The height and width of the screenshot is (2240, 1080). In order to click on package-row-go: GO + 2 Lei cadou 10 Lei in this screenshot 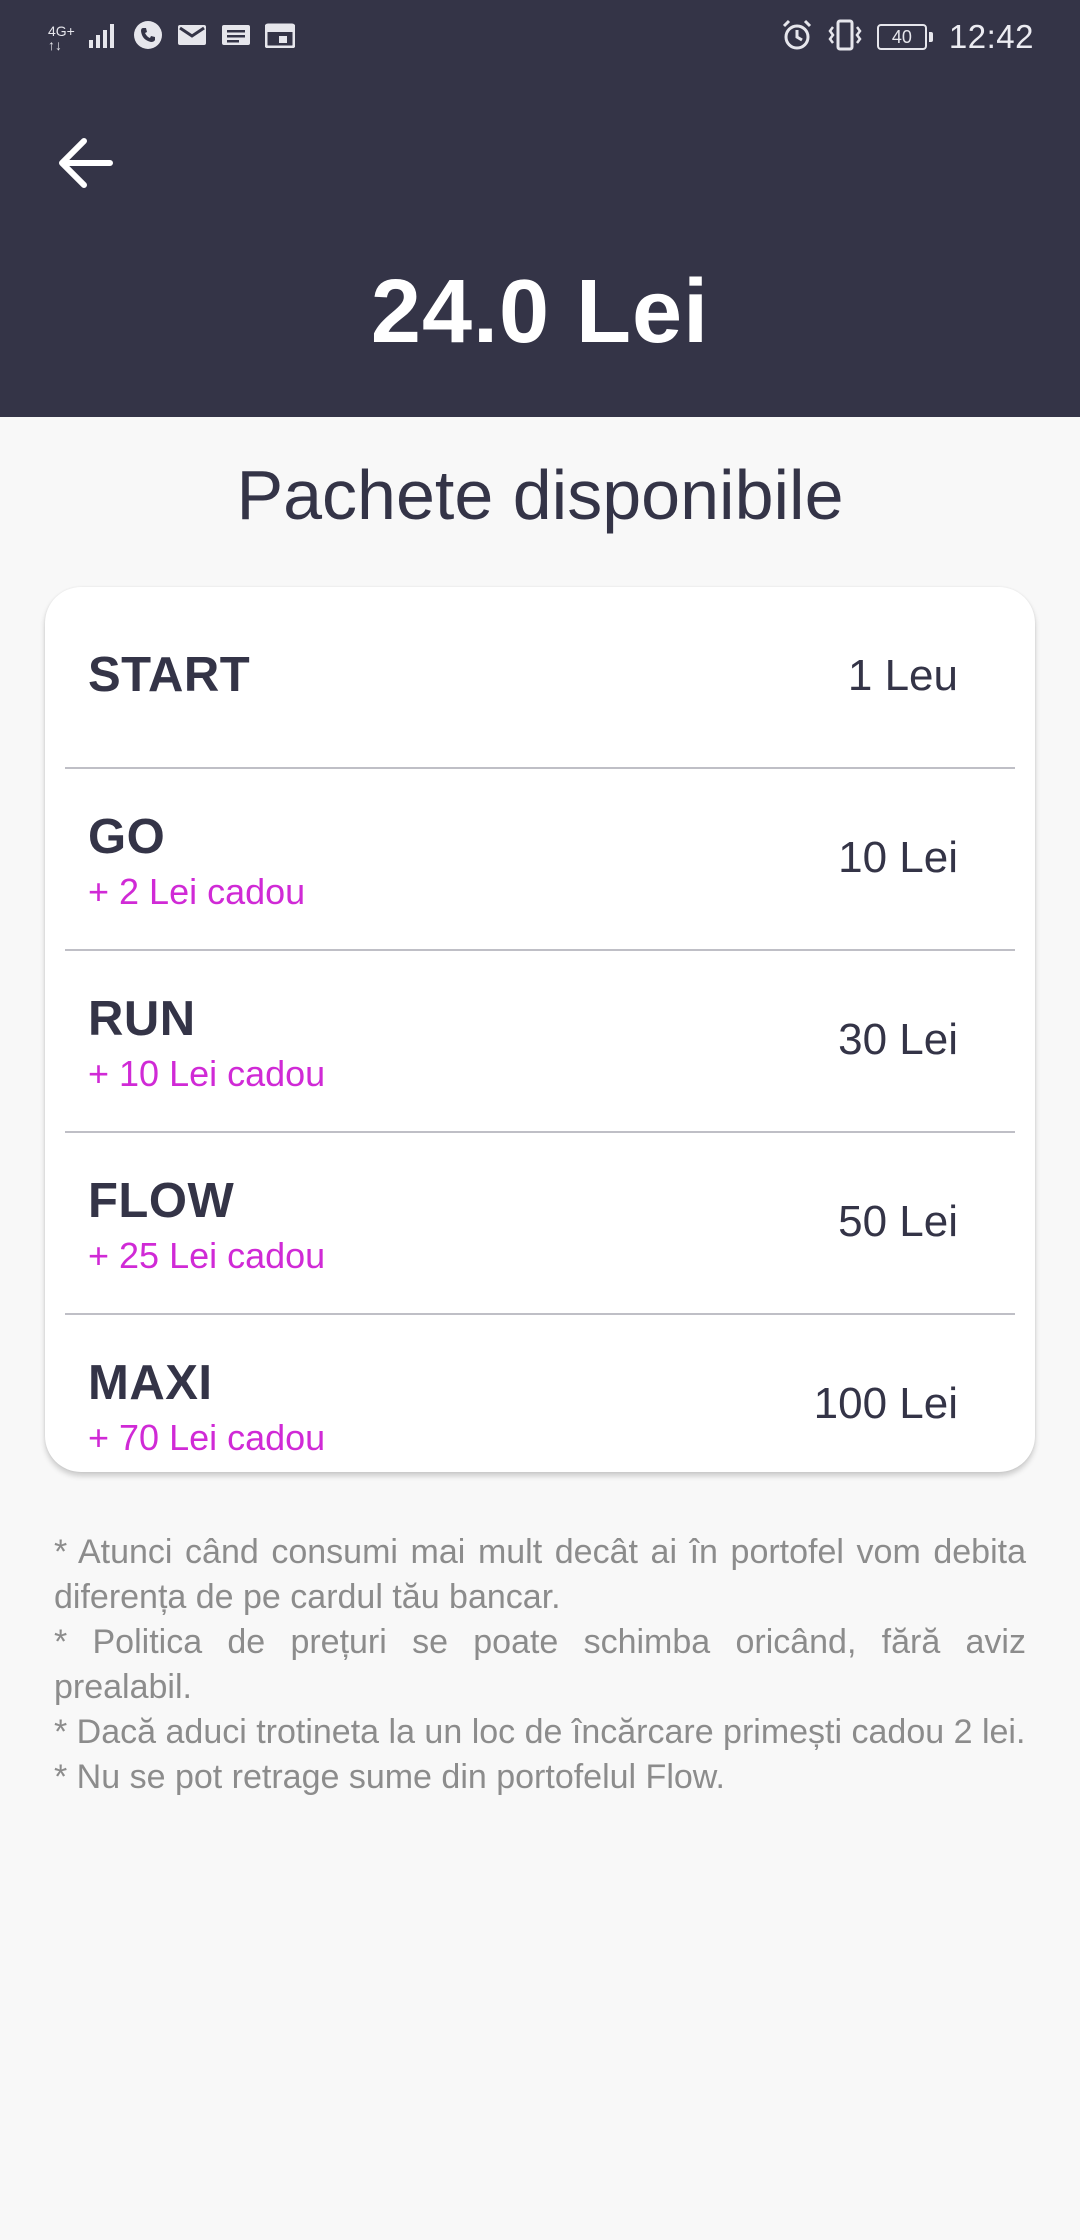, I will do `click(540, 860)`.